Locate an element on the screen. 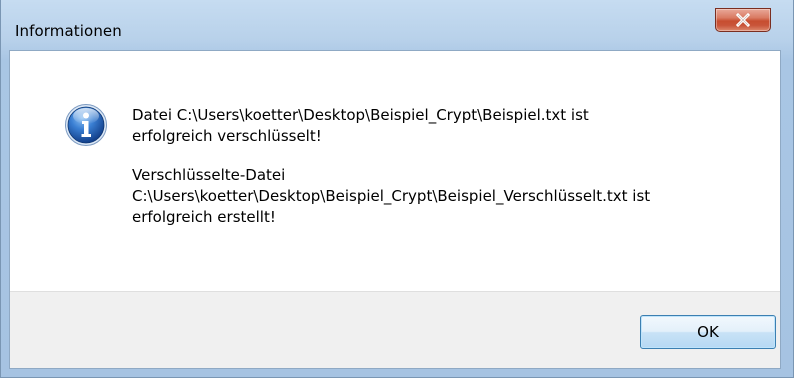  message-line-2: erfolgreich verschlüsselt! is located at coordinates (227, 136).